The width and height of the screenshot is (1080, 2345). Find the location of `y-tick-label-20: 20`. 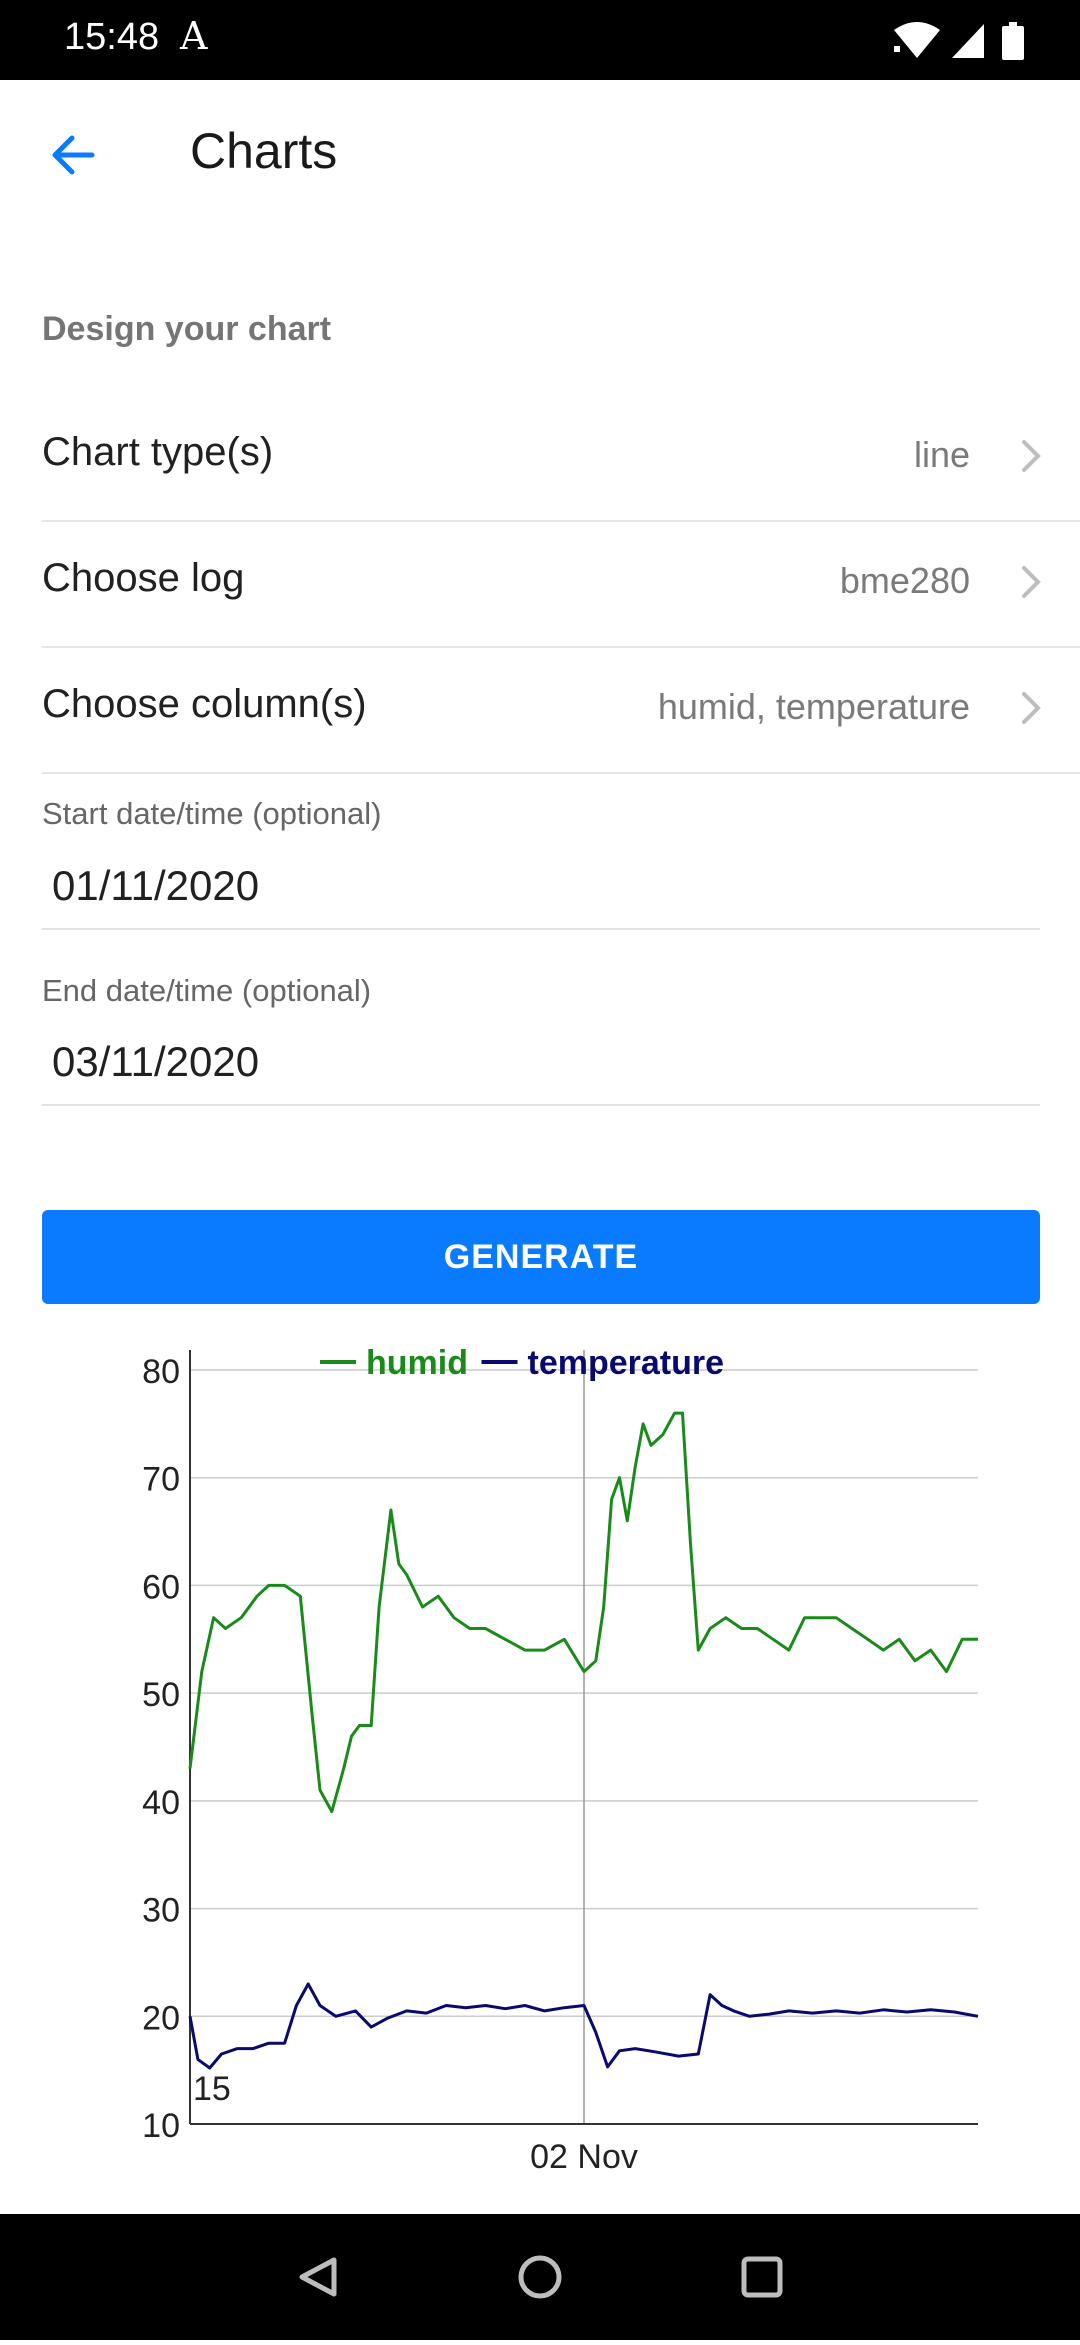

y-tick-label-20: 20 is located at coordinates (161, 2018).